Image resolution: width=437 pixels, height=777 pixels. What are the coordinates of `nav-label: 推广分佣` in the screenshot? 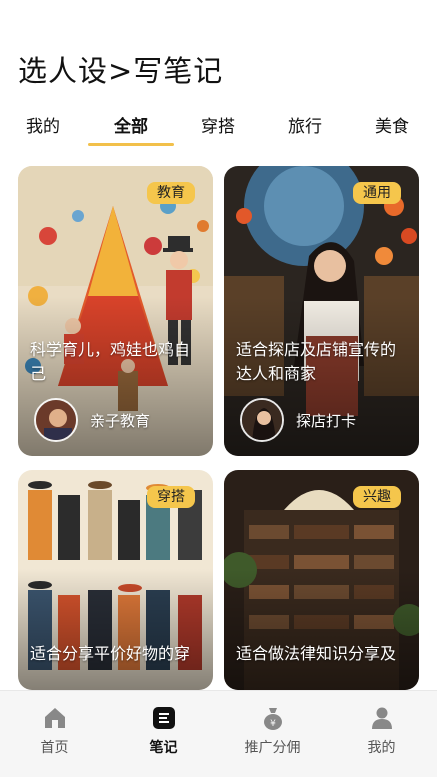 It's located at (272, 748).